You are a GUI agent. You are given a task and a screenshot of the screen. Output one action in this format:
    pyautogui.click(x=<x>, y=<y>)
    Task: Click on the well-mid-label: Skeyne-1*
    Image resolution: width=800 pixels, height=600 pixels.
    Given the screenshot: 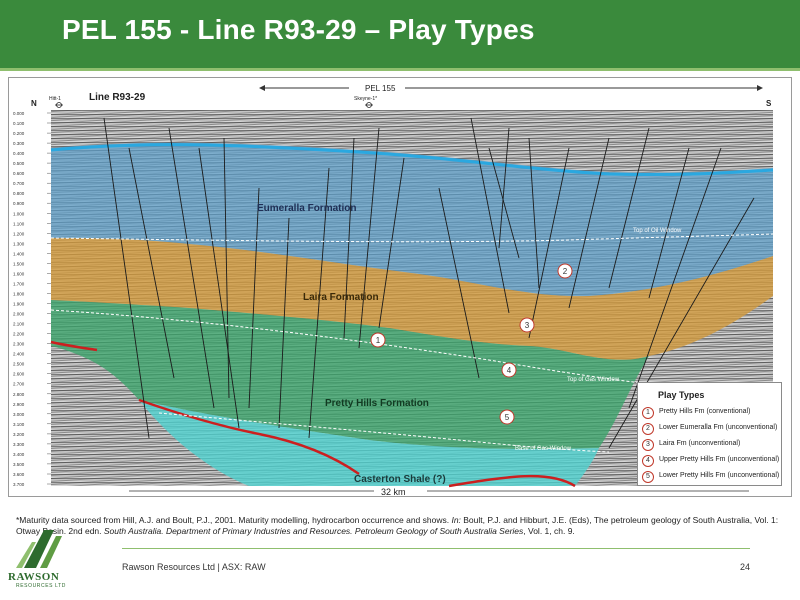 What is the action you would take?
    pyautogui.click(x=365, y=99)
    